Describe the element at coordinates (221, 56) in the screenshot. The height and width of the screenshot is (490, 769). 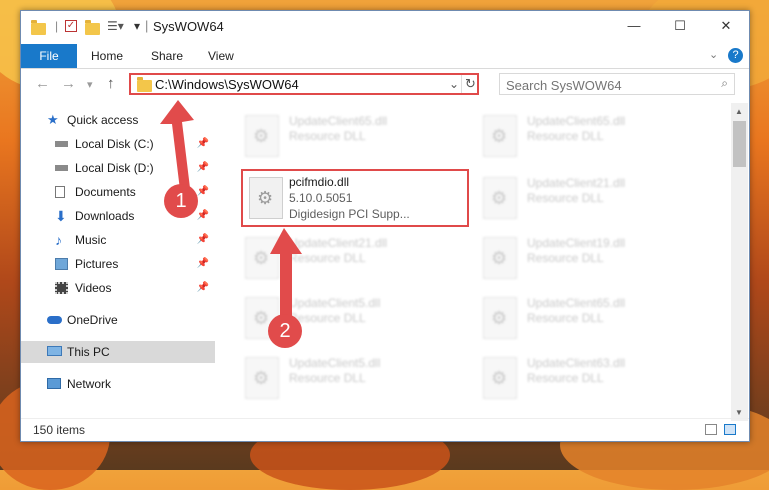
I see `tab-view: View` at that location.